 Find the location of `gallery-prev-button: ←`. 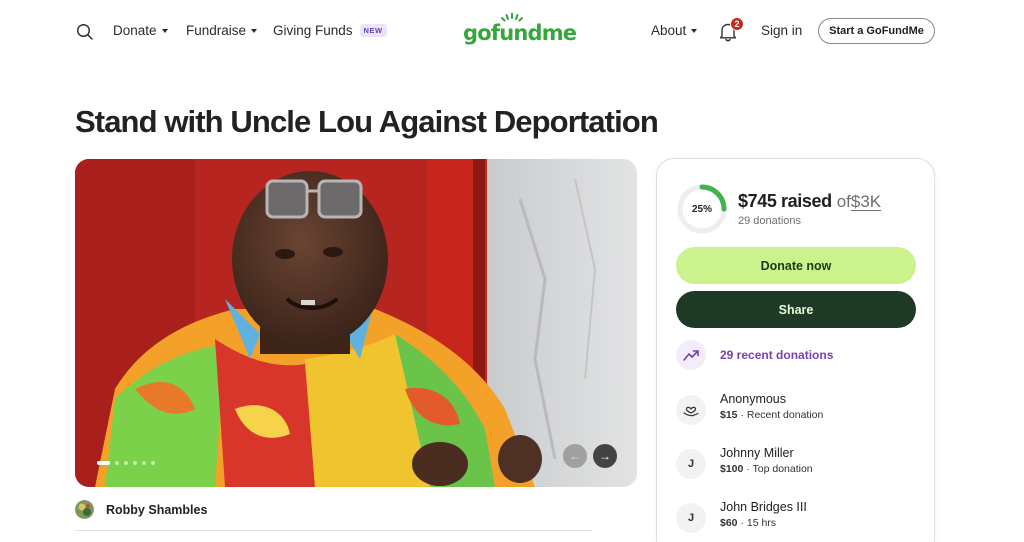

gallery-prev-button: ← is located at coordinates (575, 456).